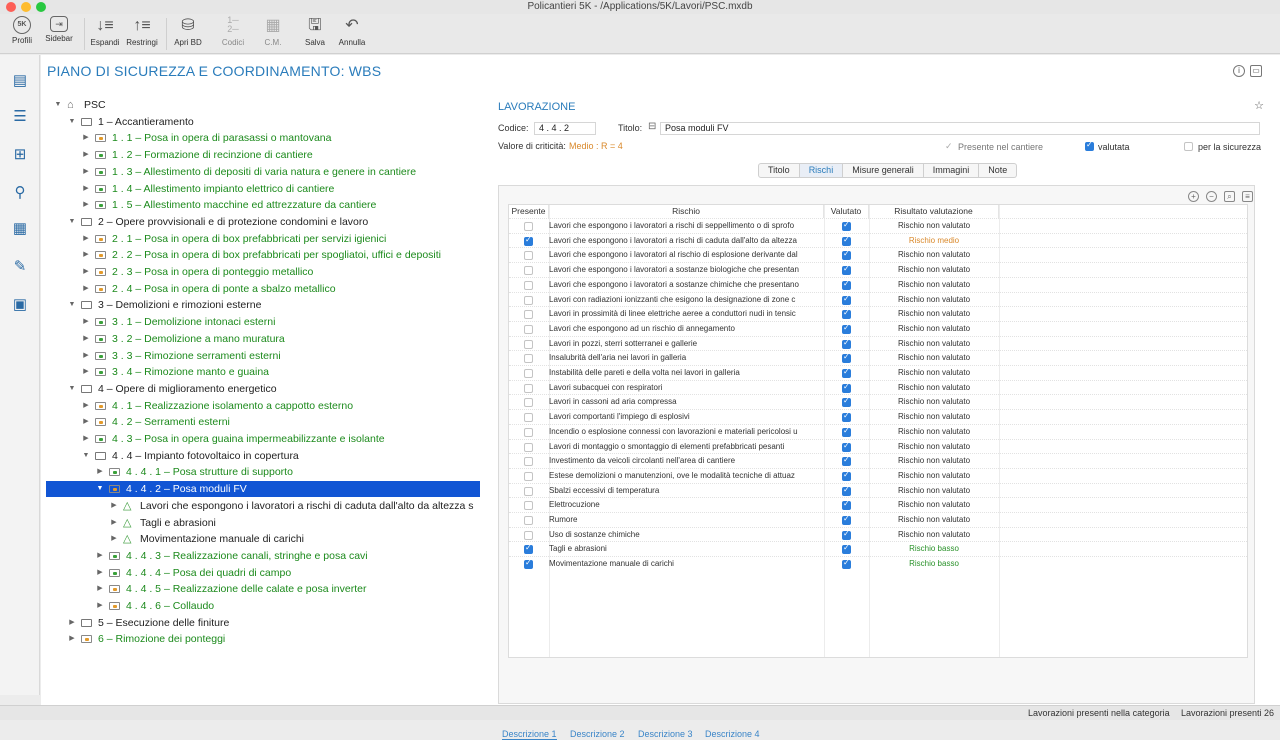 The height and width of the screenshot is (740, 1280). What do you see at coordinates (934, 211) in the screenshot?
I see `col-risultato: Risultato valutazione` at bounding box center [934, 211].